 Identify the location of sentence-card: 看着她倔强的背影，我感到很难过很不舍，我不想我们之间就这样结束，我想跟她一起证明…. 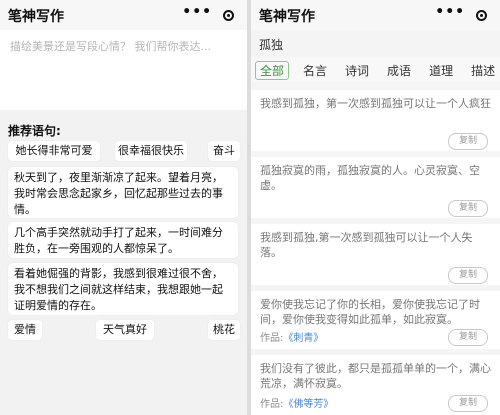
(123, 289).